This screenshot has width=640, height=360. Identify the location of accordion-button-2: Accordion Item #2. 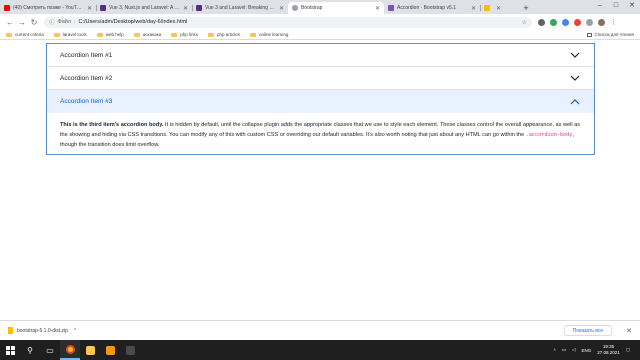
(320, 78).